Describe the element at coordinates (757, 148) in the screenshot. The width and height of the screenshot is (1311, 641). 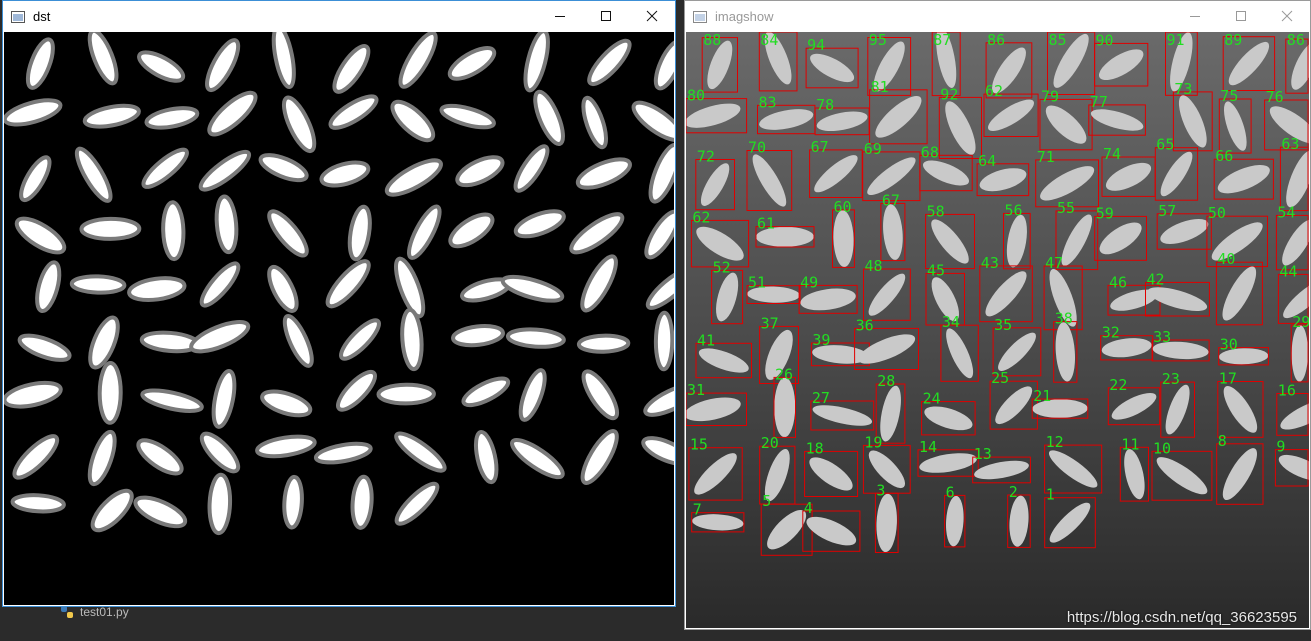
I see `grain-label: 70` at that location.